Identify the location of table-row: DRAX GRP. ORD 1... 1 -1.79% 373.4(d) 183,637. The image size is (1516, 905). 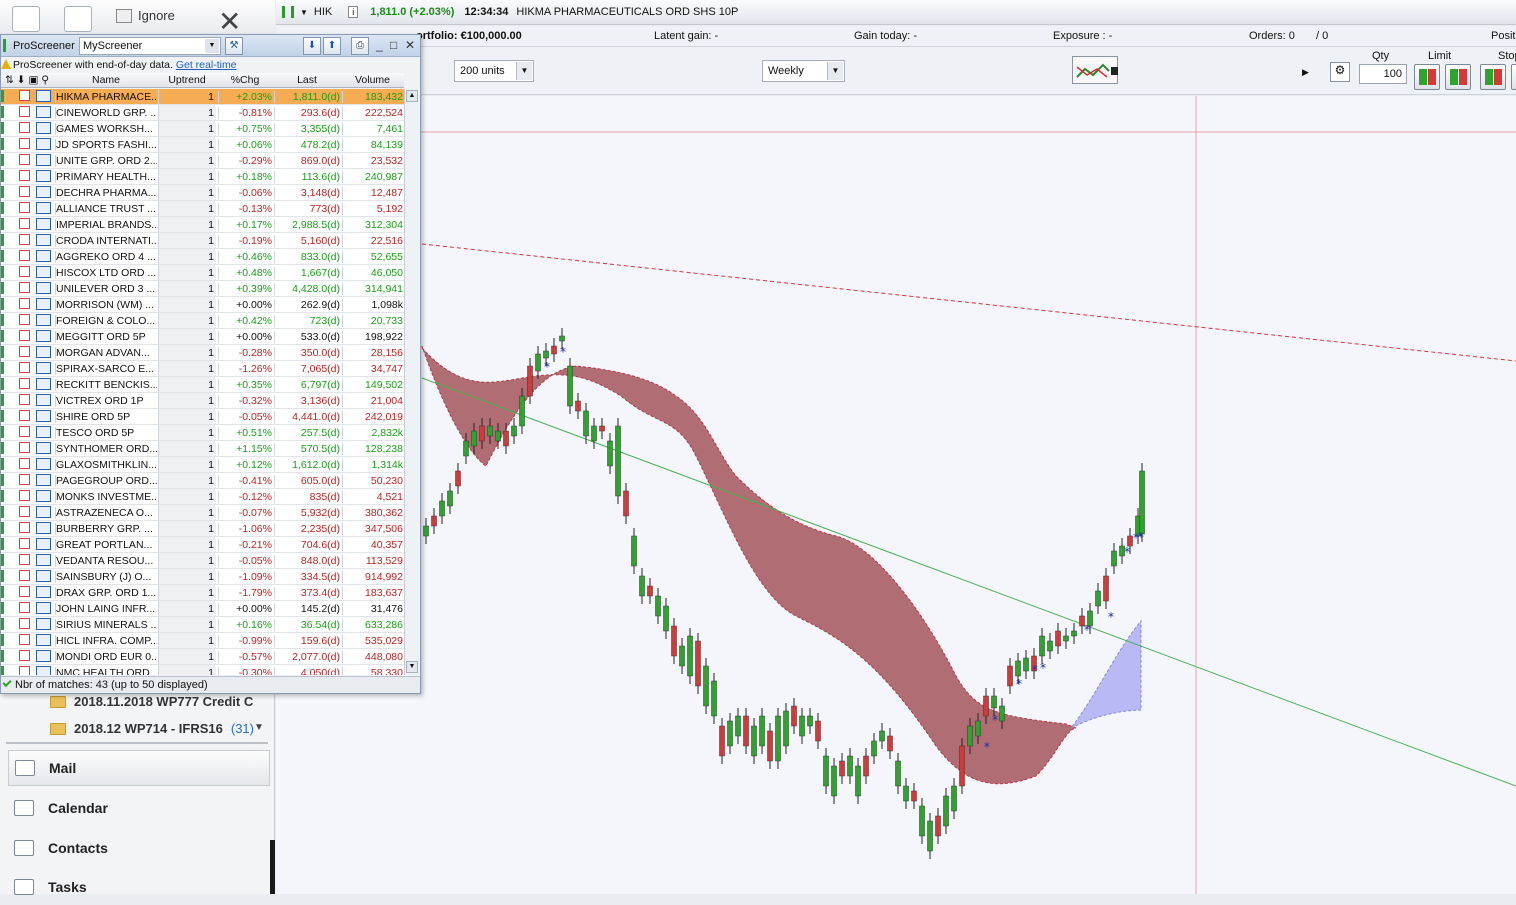
(202, 593).